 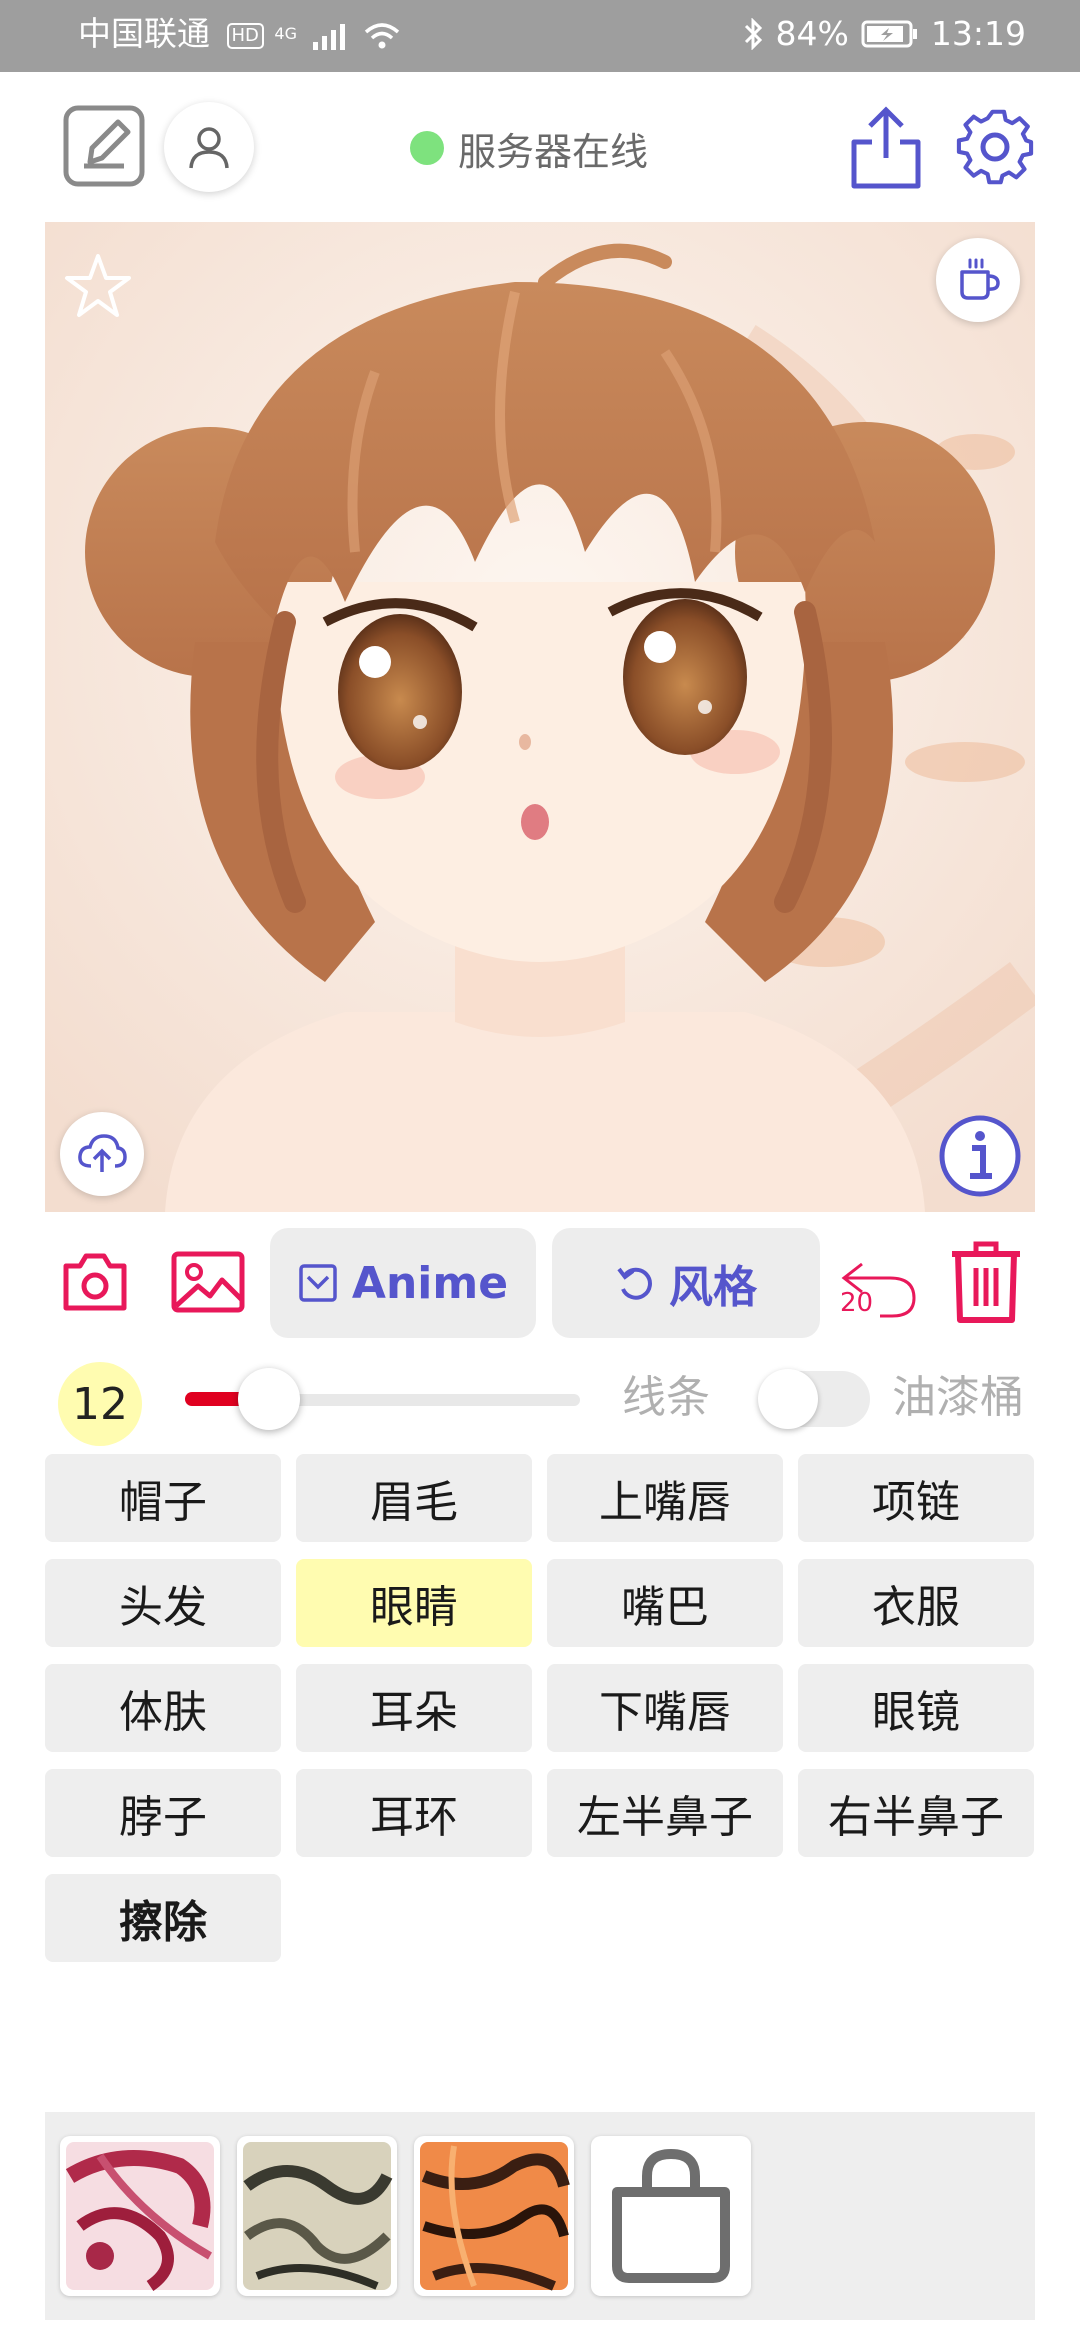 I want to click on share-button, so click(x=886, y=148).